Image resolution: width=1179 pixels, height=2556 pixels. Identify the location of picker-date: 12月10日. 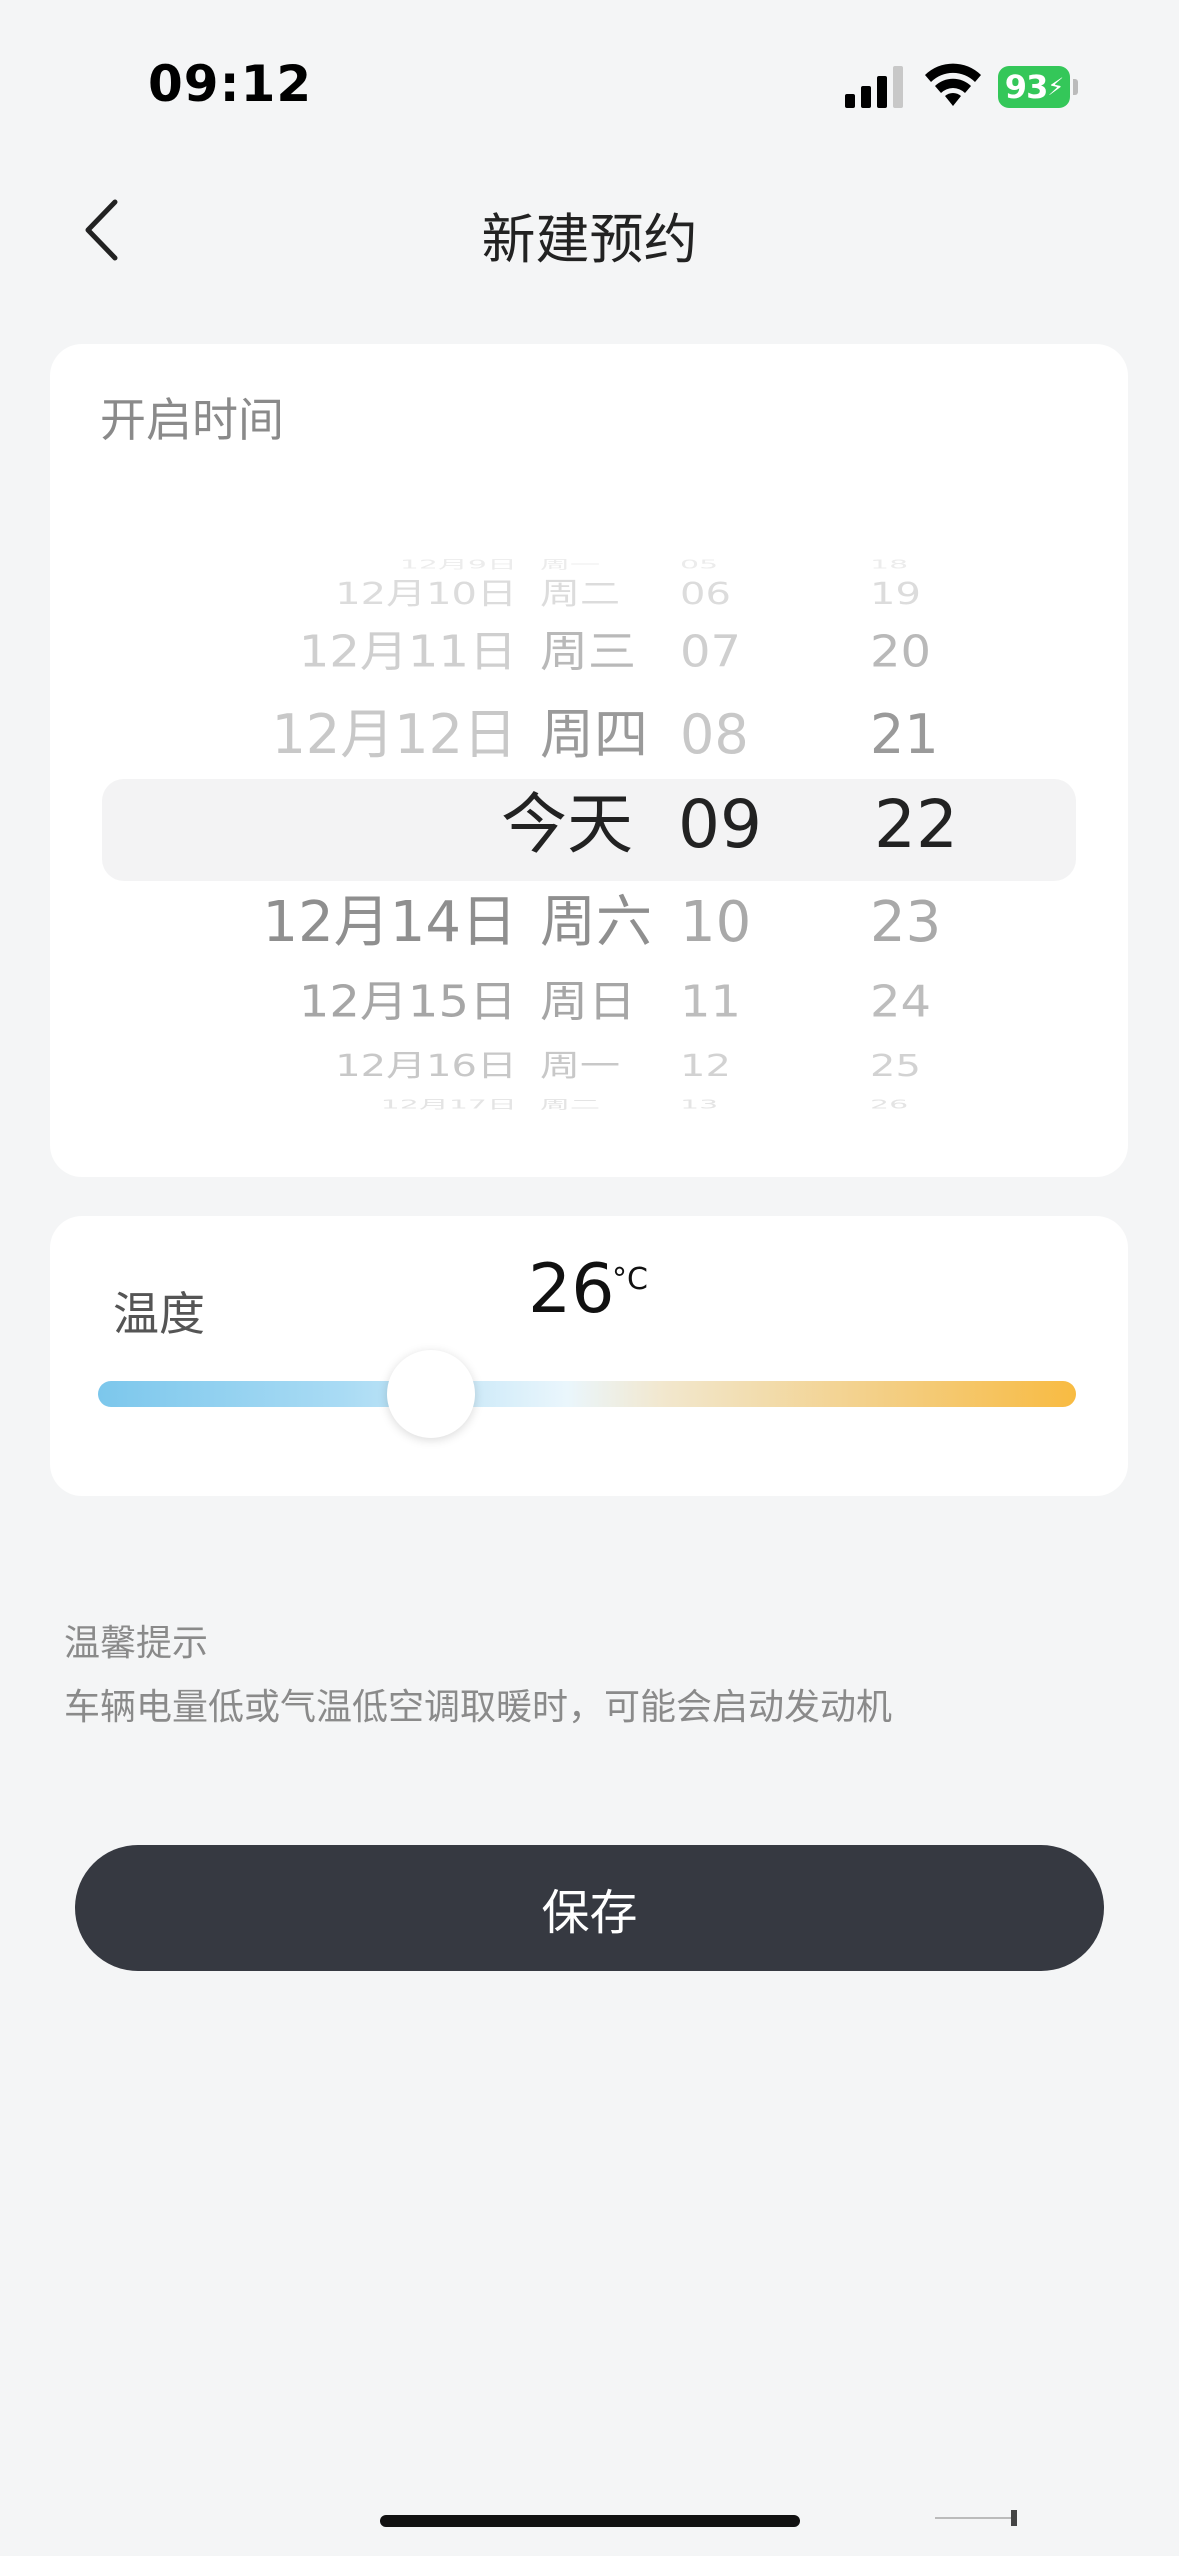
(426, 594).